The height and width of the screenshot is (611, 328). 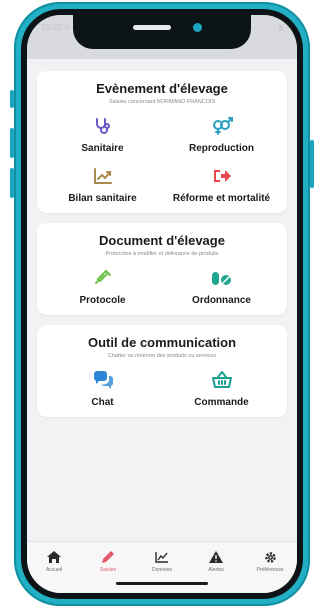 I want to click on sign-out-icon, so click(x=222, y=176).